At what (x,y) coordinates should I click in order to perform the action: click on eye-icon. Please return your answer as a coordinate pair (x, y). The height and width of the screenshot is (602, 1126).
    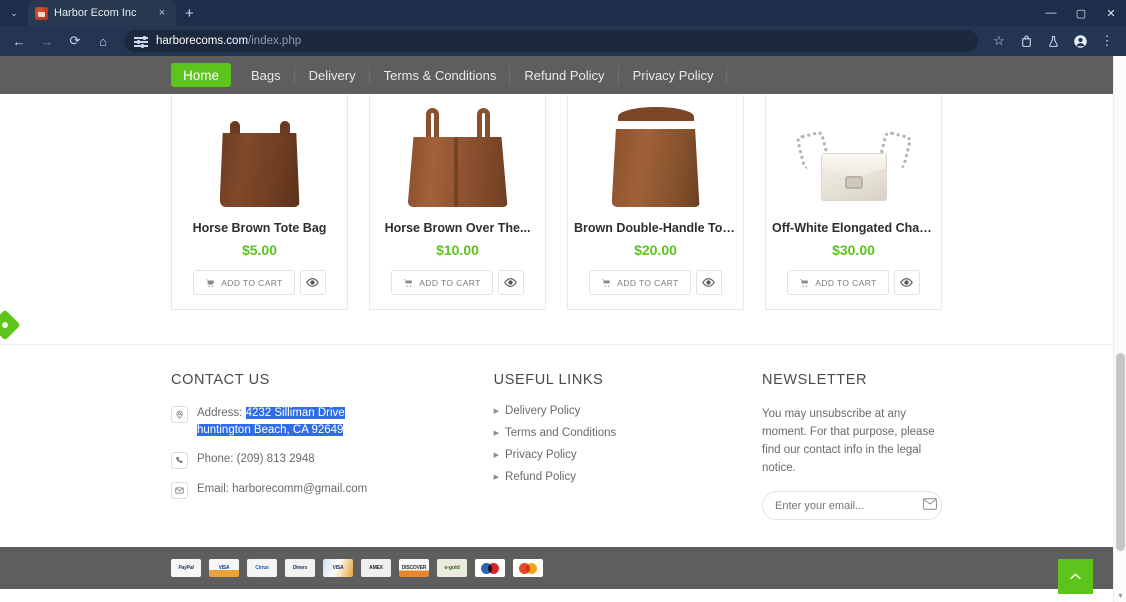
    Looking at the image, I should click on (511, 282).